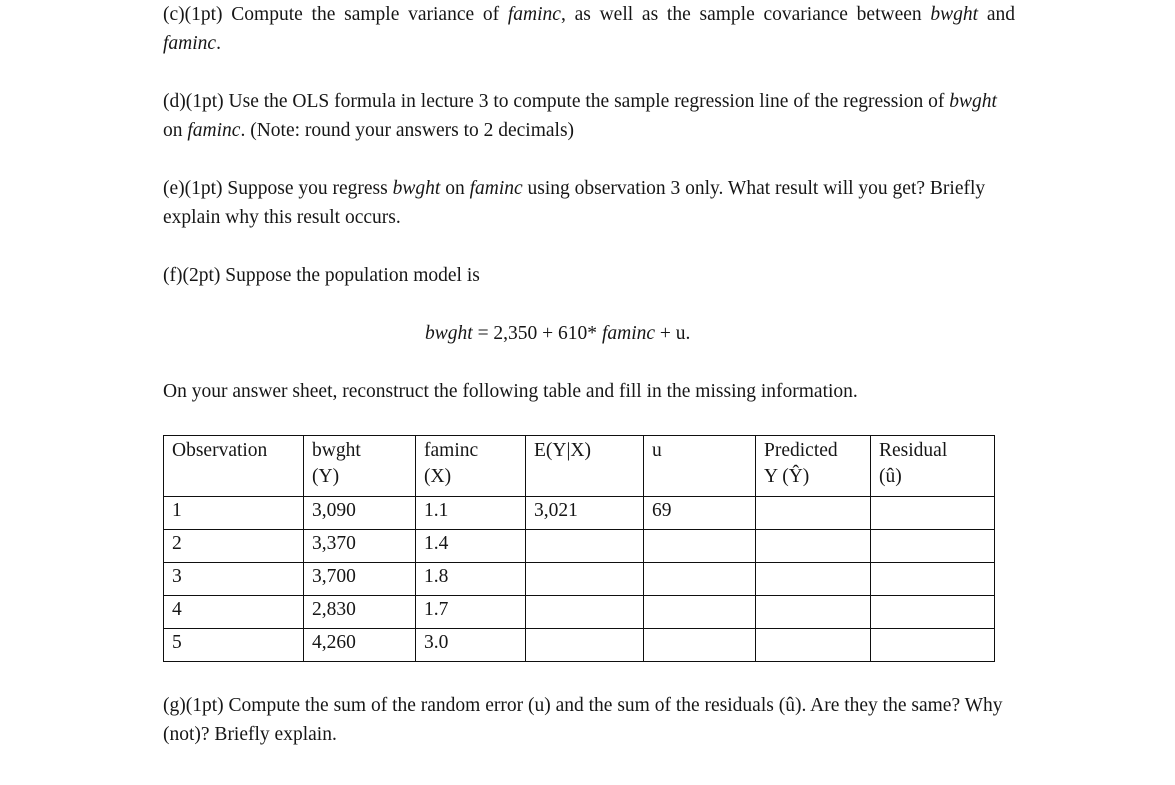 The height and width of the screenshot is (785, 1175). I want to click on table-row: 4 2,830 1.7, so click(579, 612).